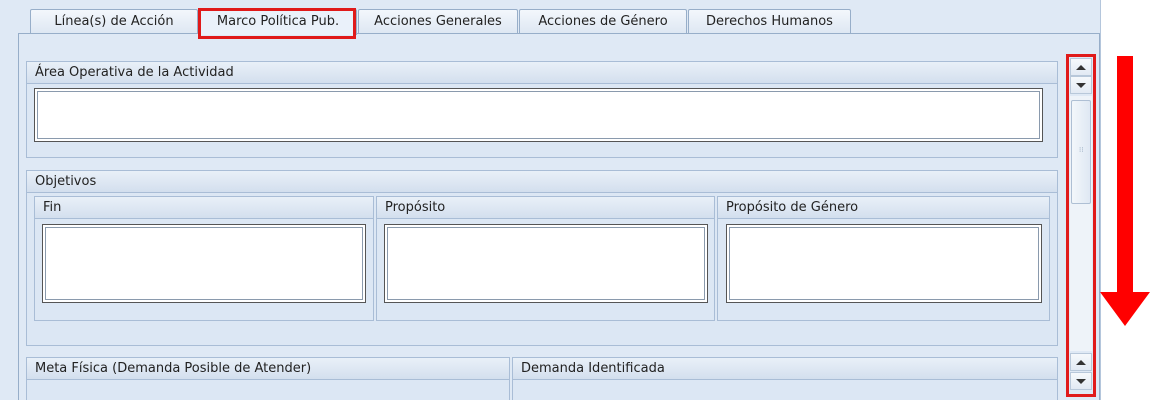  Describe the element at coordinates (204, 208) in the screenshot. I see `fin-header: Fin` at that location.